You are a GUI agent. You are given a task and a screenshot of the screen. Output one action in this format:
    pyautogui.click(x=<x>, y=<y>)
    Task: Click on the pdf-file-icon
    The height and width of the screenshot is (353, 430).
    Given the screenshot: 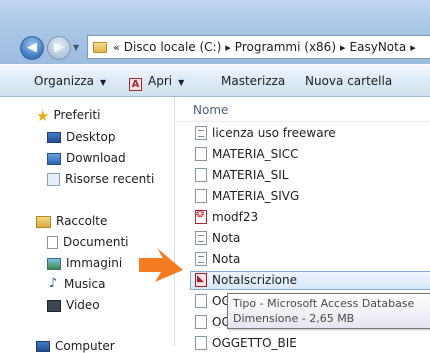 What is the action you would take?
    pyautogui.click(x=201, y=216)
    